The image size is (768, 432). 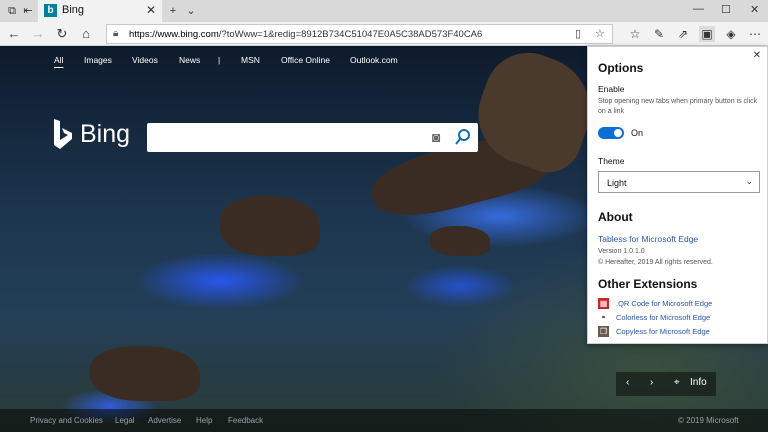 I want to click on copyright-text: © Hereafter, 2019 All rights reserved., so click(x=655, y=262).